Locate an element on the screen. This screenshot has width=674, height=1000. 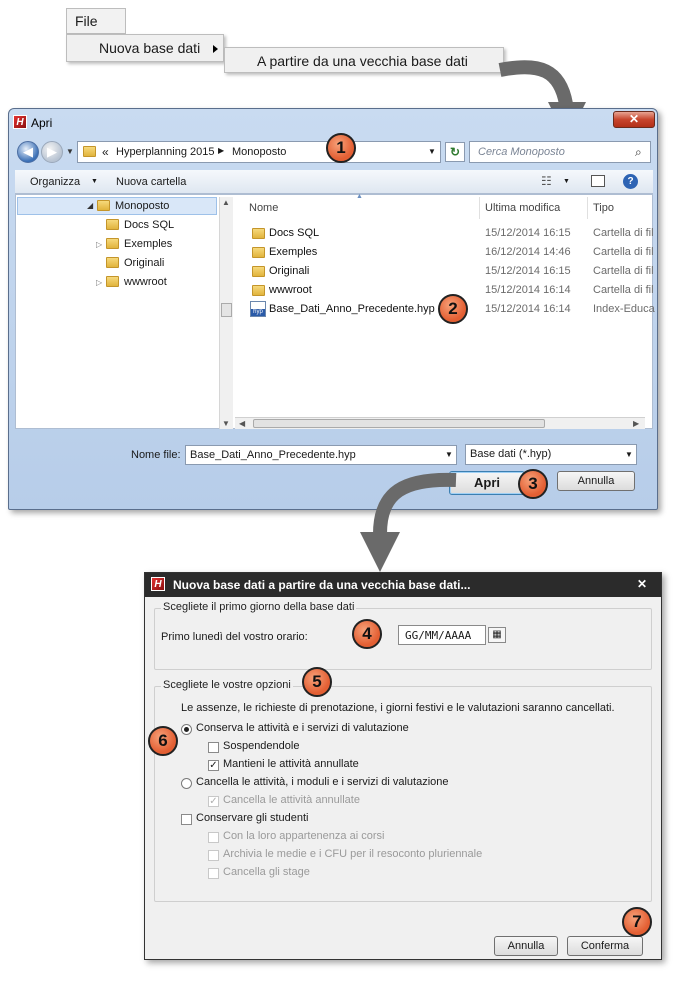
column-divider is located at coordinates (479, 208).